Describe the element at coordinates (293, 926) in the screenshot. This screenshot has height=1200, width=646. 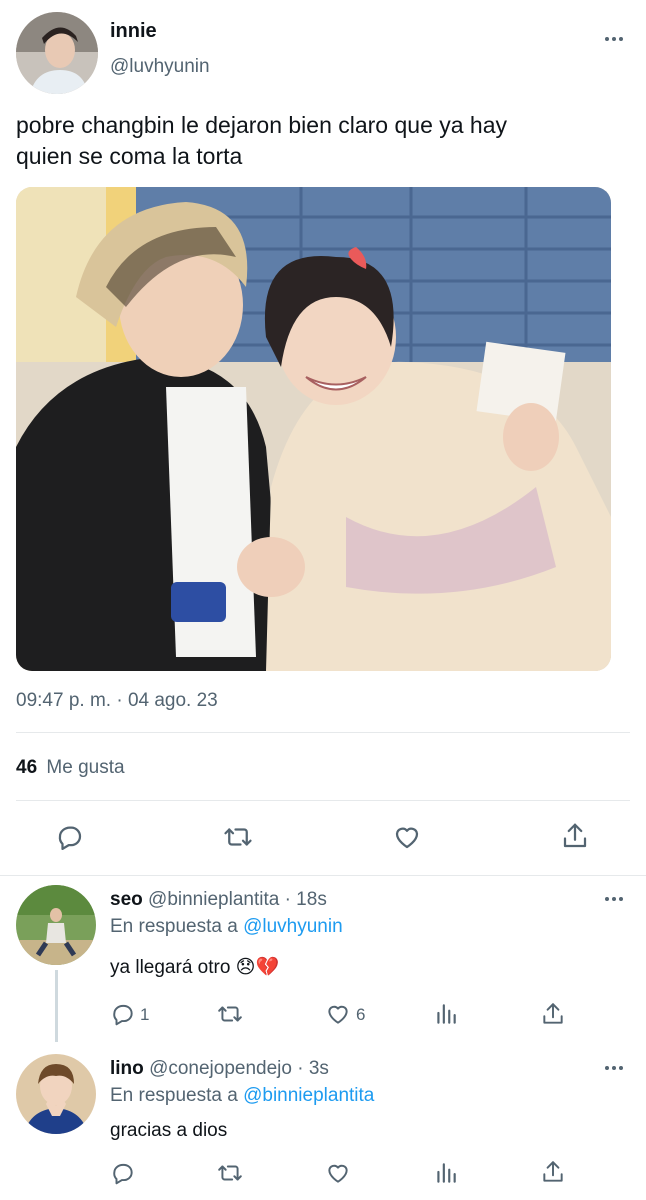
I see `reply-context-link: @luvhyunin` at that location.